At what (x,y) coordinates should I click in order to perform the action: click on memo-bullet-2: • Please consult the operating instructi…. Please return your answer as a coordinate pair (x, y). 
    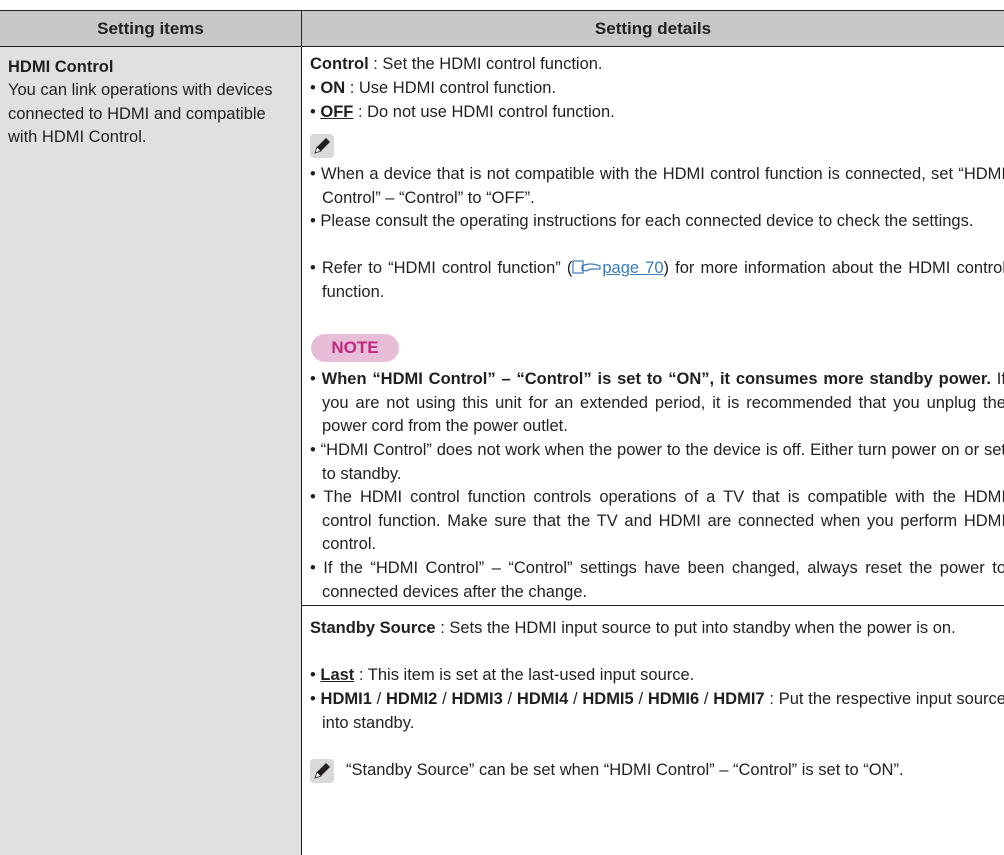
    Looking at the image, I should click on (642, 221).